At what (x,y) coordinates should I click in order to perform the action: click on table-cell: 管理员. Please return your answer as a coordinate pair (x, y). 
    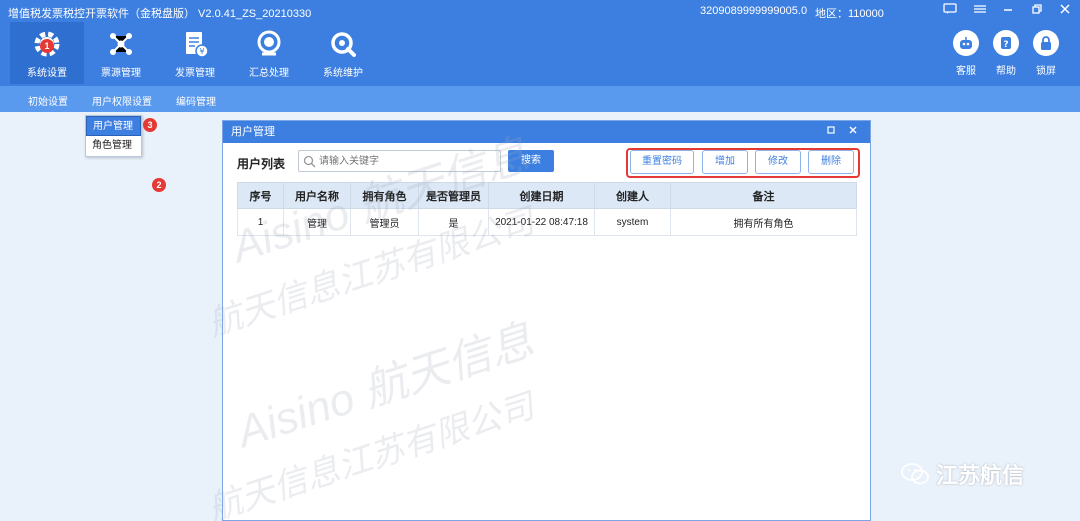
    Looking at the image, I should click on (384, 222).